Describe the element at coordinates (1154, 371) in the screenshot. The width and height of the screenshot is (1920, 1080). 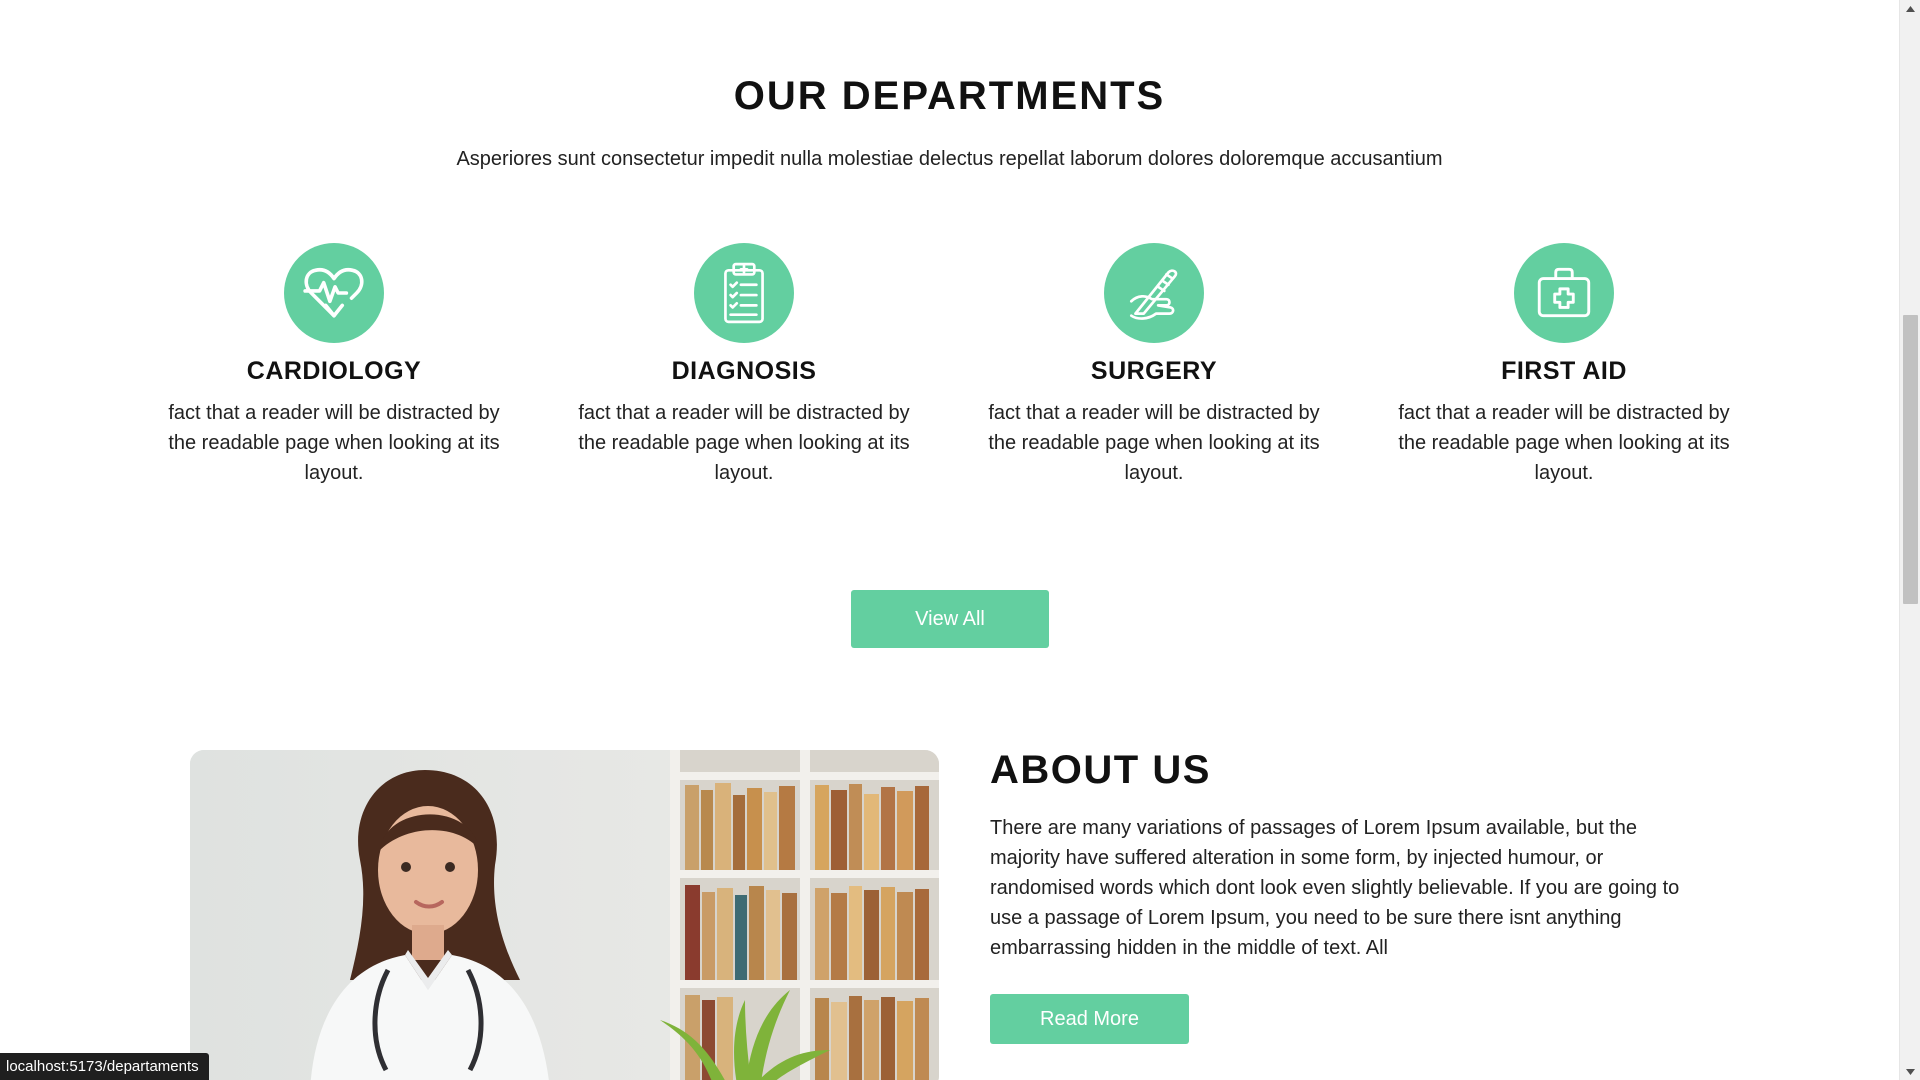
I see `department-name: SURGERY` at that location.